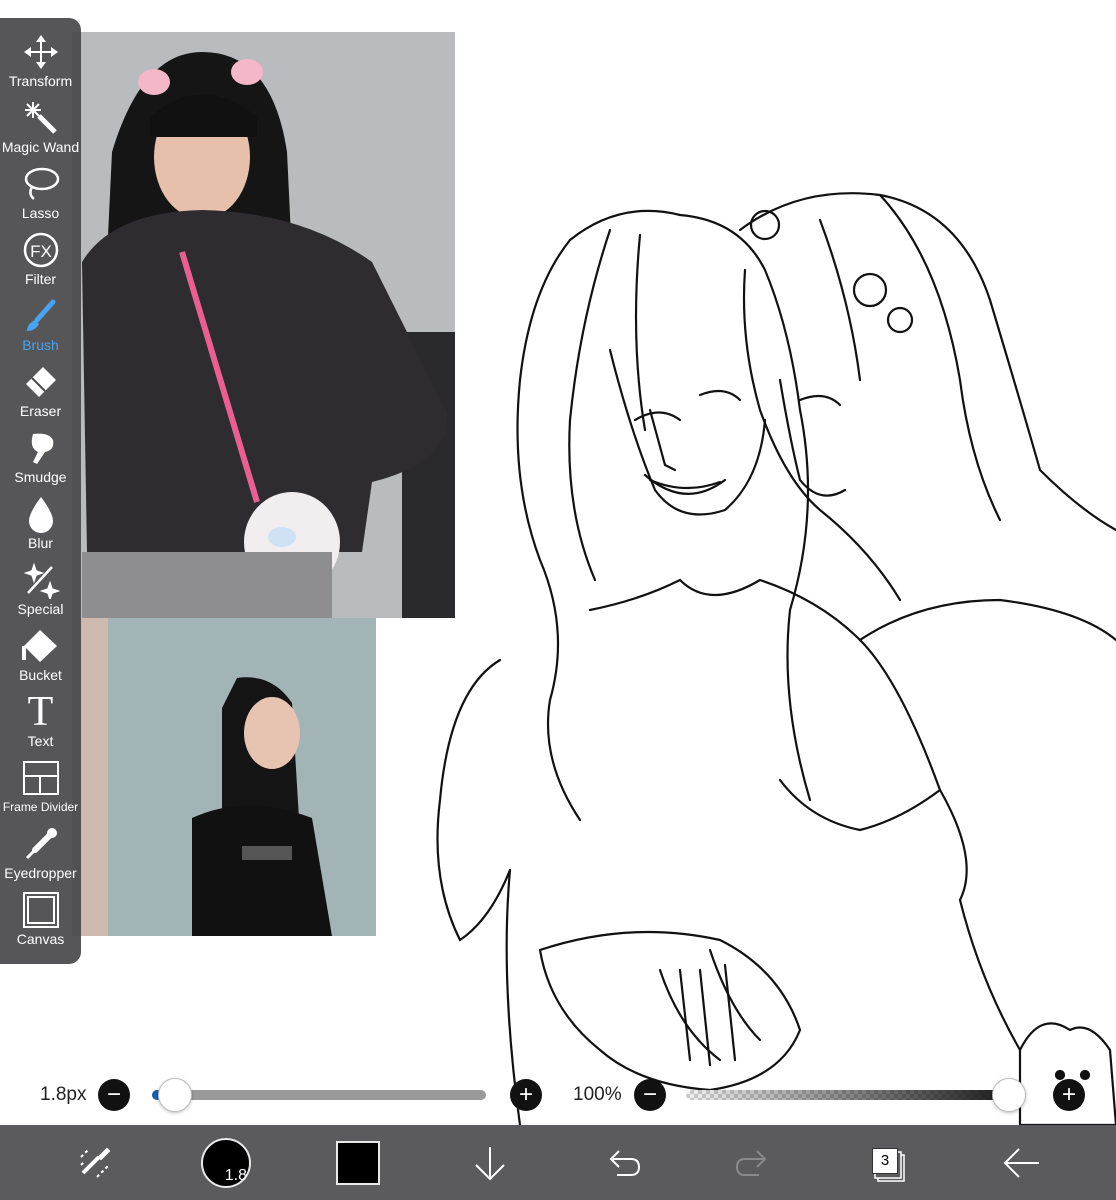 This screenshot has height=1200, width=1116. I want to click on brush-opacity-value: 100%, so click(597, 1094).